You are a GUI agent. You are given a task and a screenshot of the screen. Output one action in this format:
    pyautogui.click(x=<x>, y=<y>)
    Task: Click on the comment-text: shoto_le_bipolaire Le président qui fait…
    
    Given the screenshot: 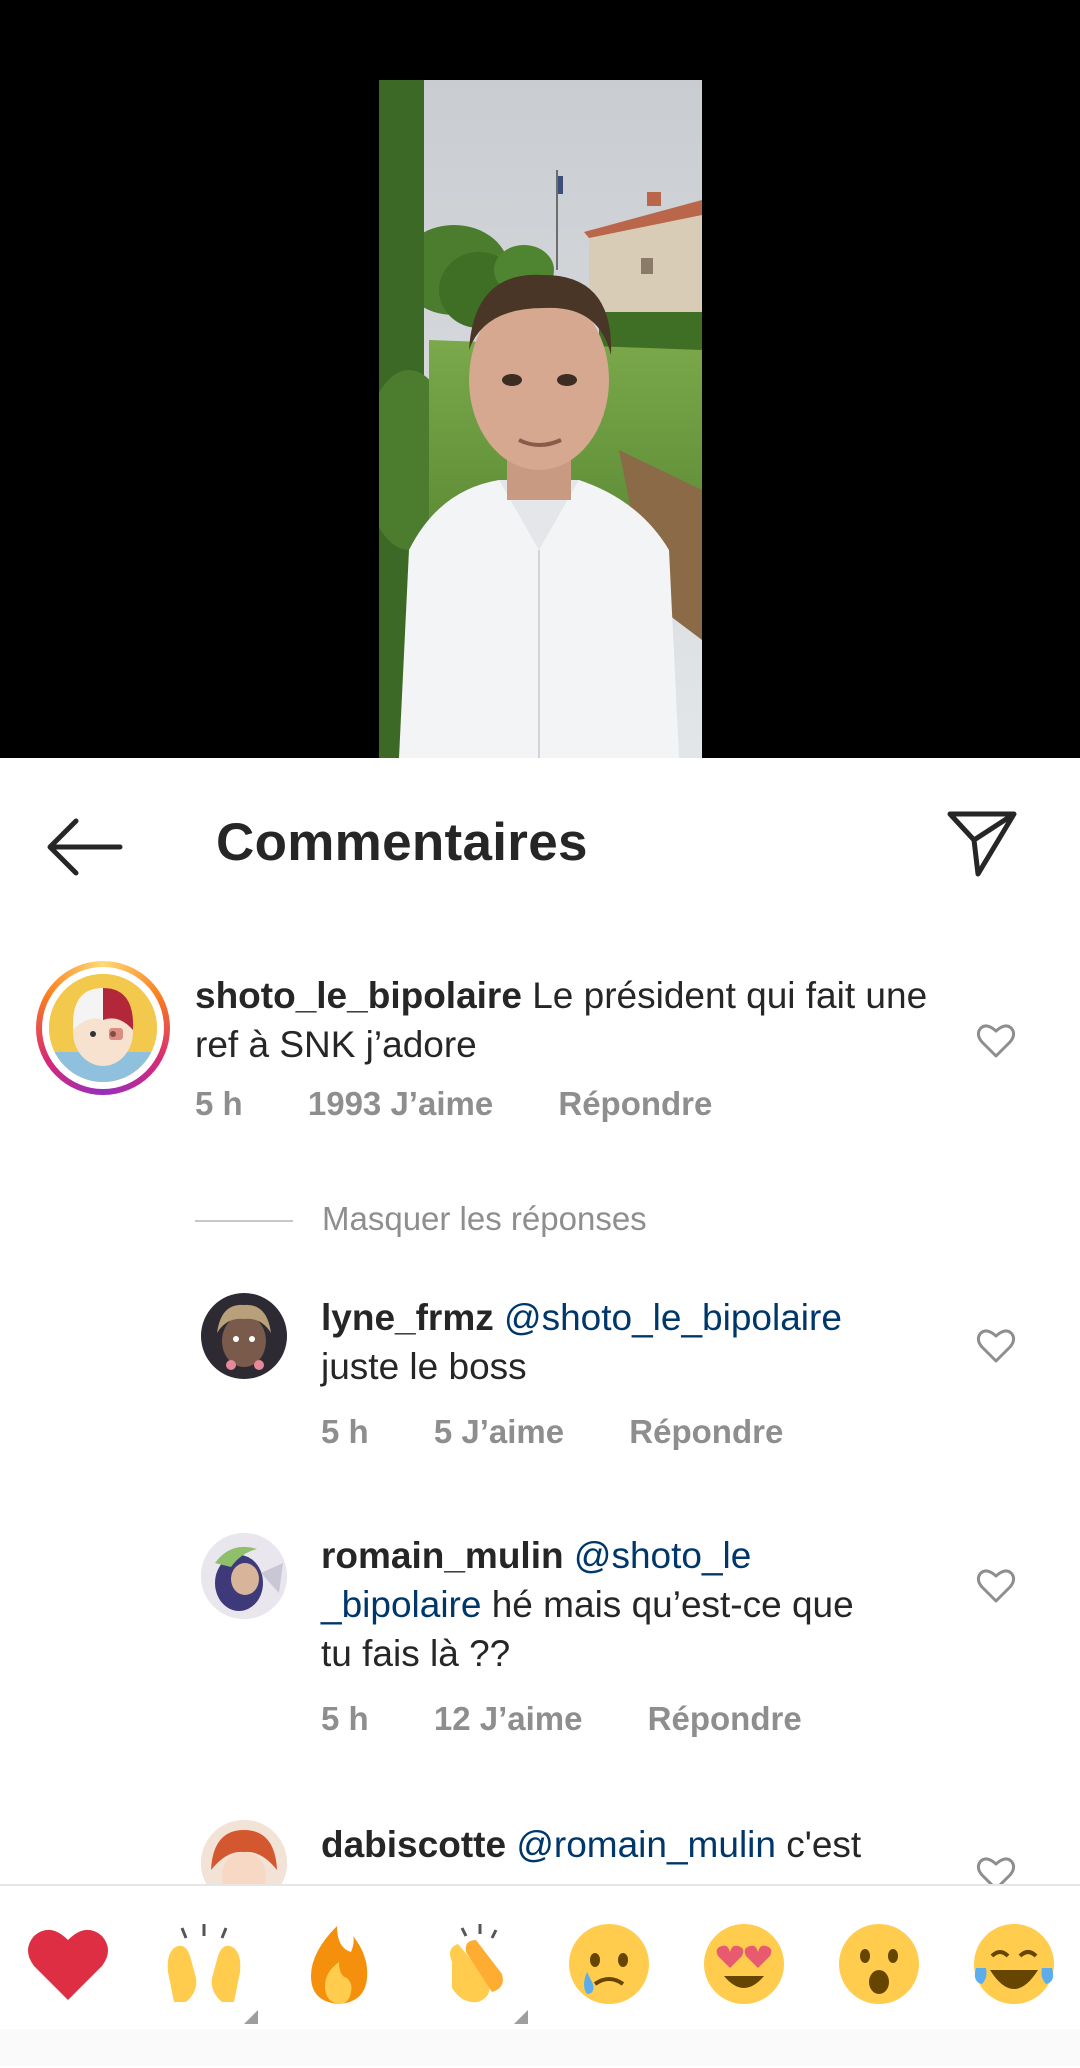 What is the action you would take?
    pyautogui.click(x=565, y=1020)
    